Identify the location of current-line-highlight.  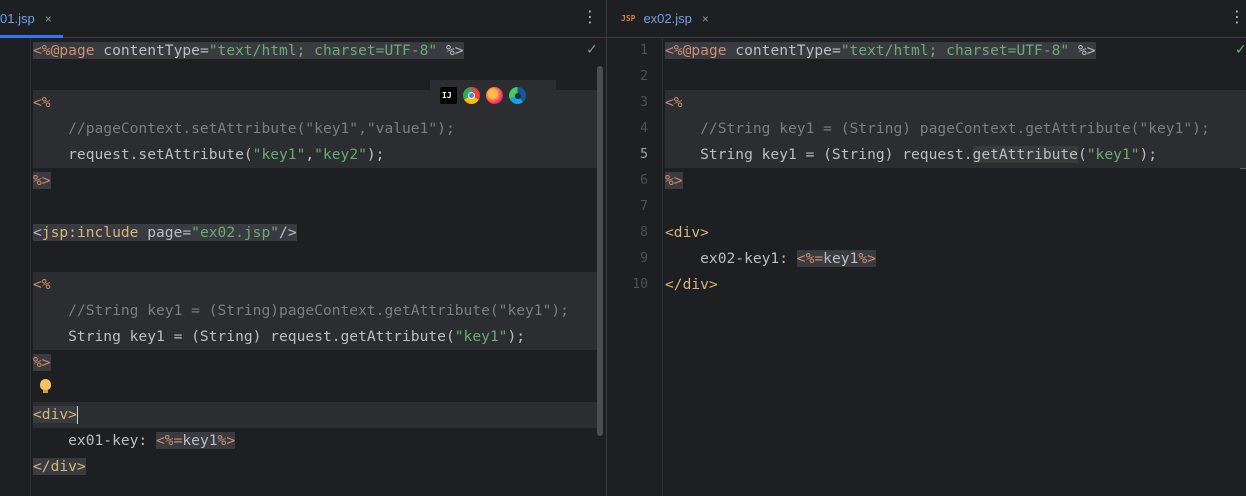
(318, 415).